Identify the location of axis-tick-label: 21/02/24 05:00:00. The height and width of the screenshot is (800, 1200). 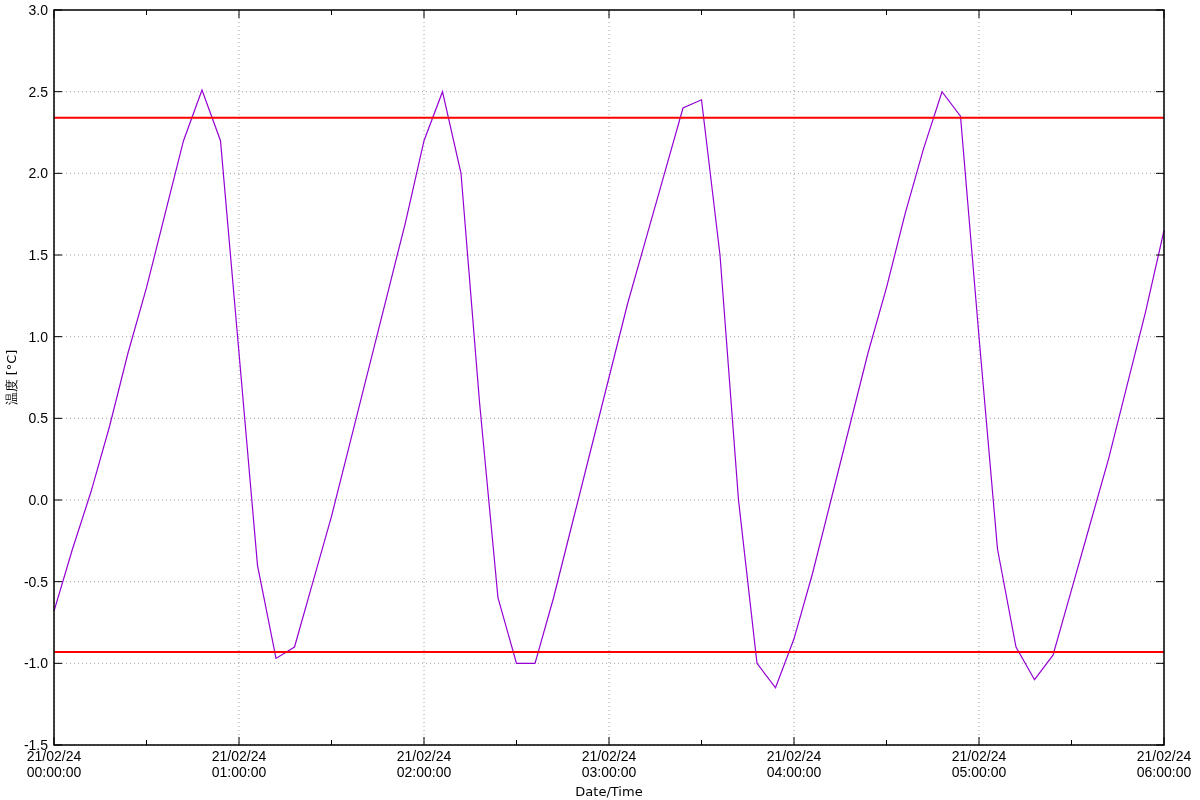
(979, 764).